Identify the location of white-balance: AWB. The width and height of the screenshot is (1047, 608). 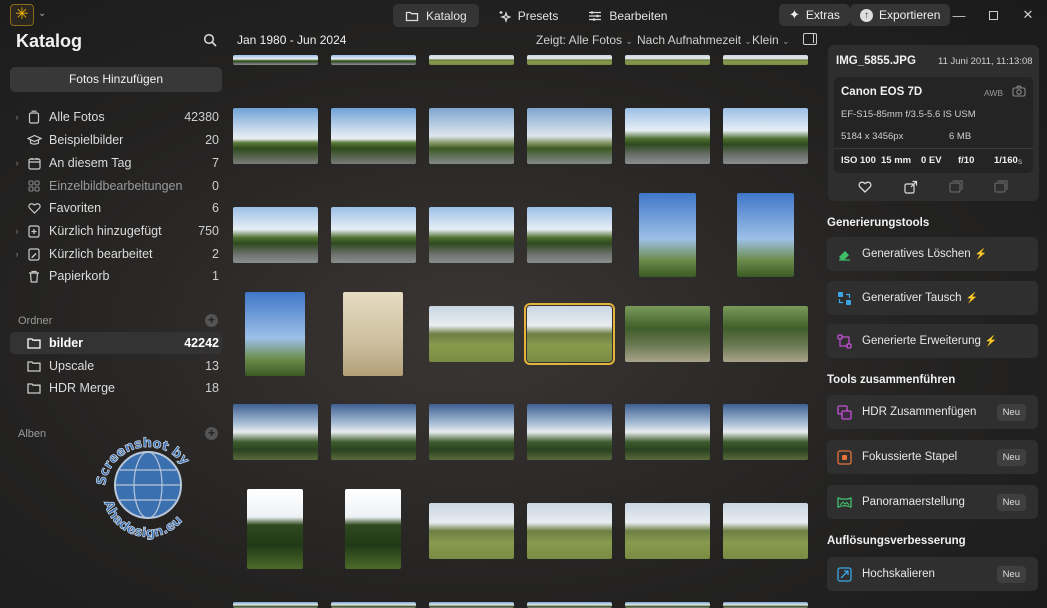
(994, 93).